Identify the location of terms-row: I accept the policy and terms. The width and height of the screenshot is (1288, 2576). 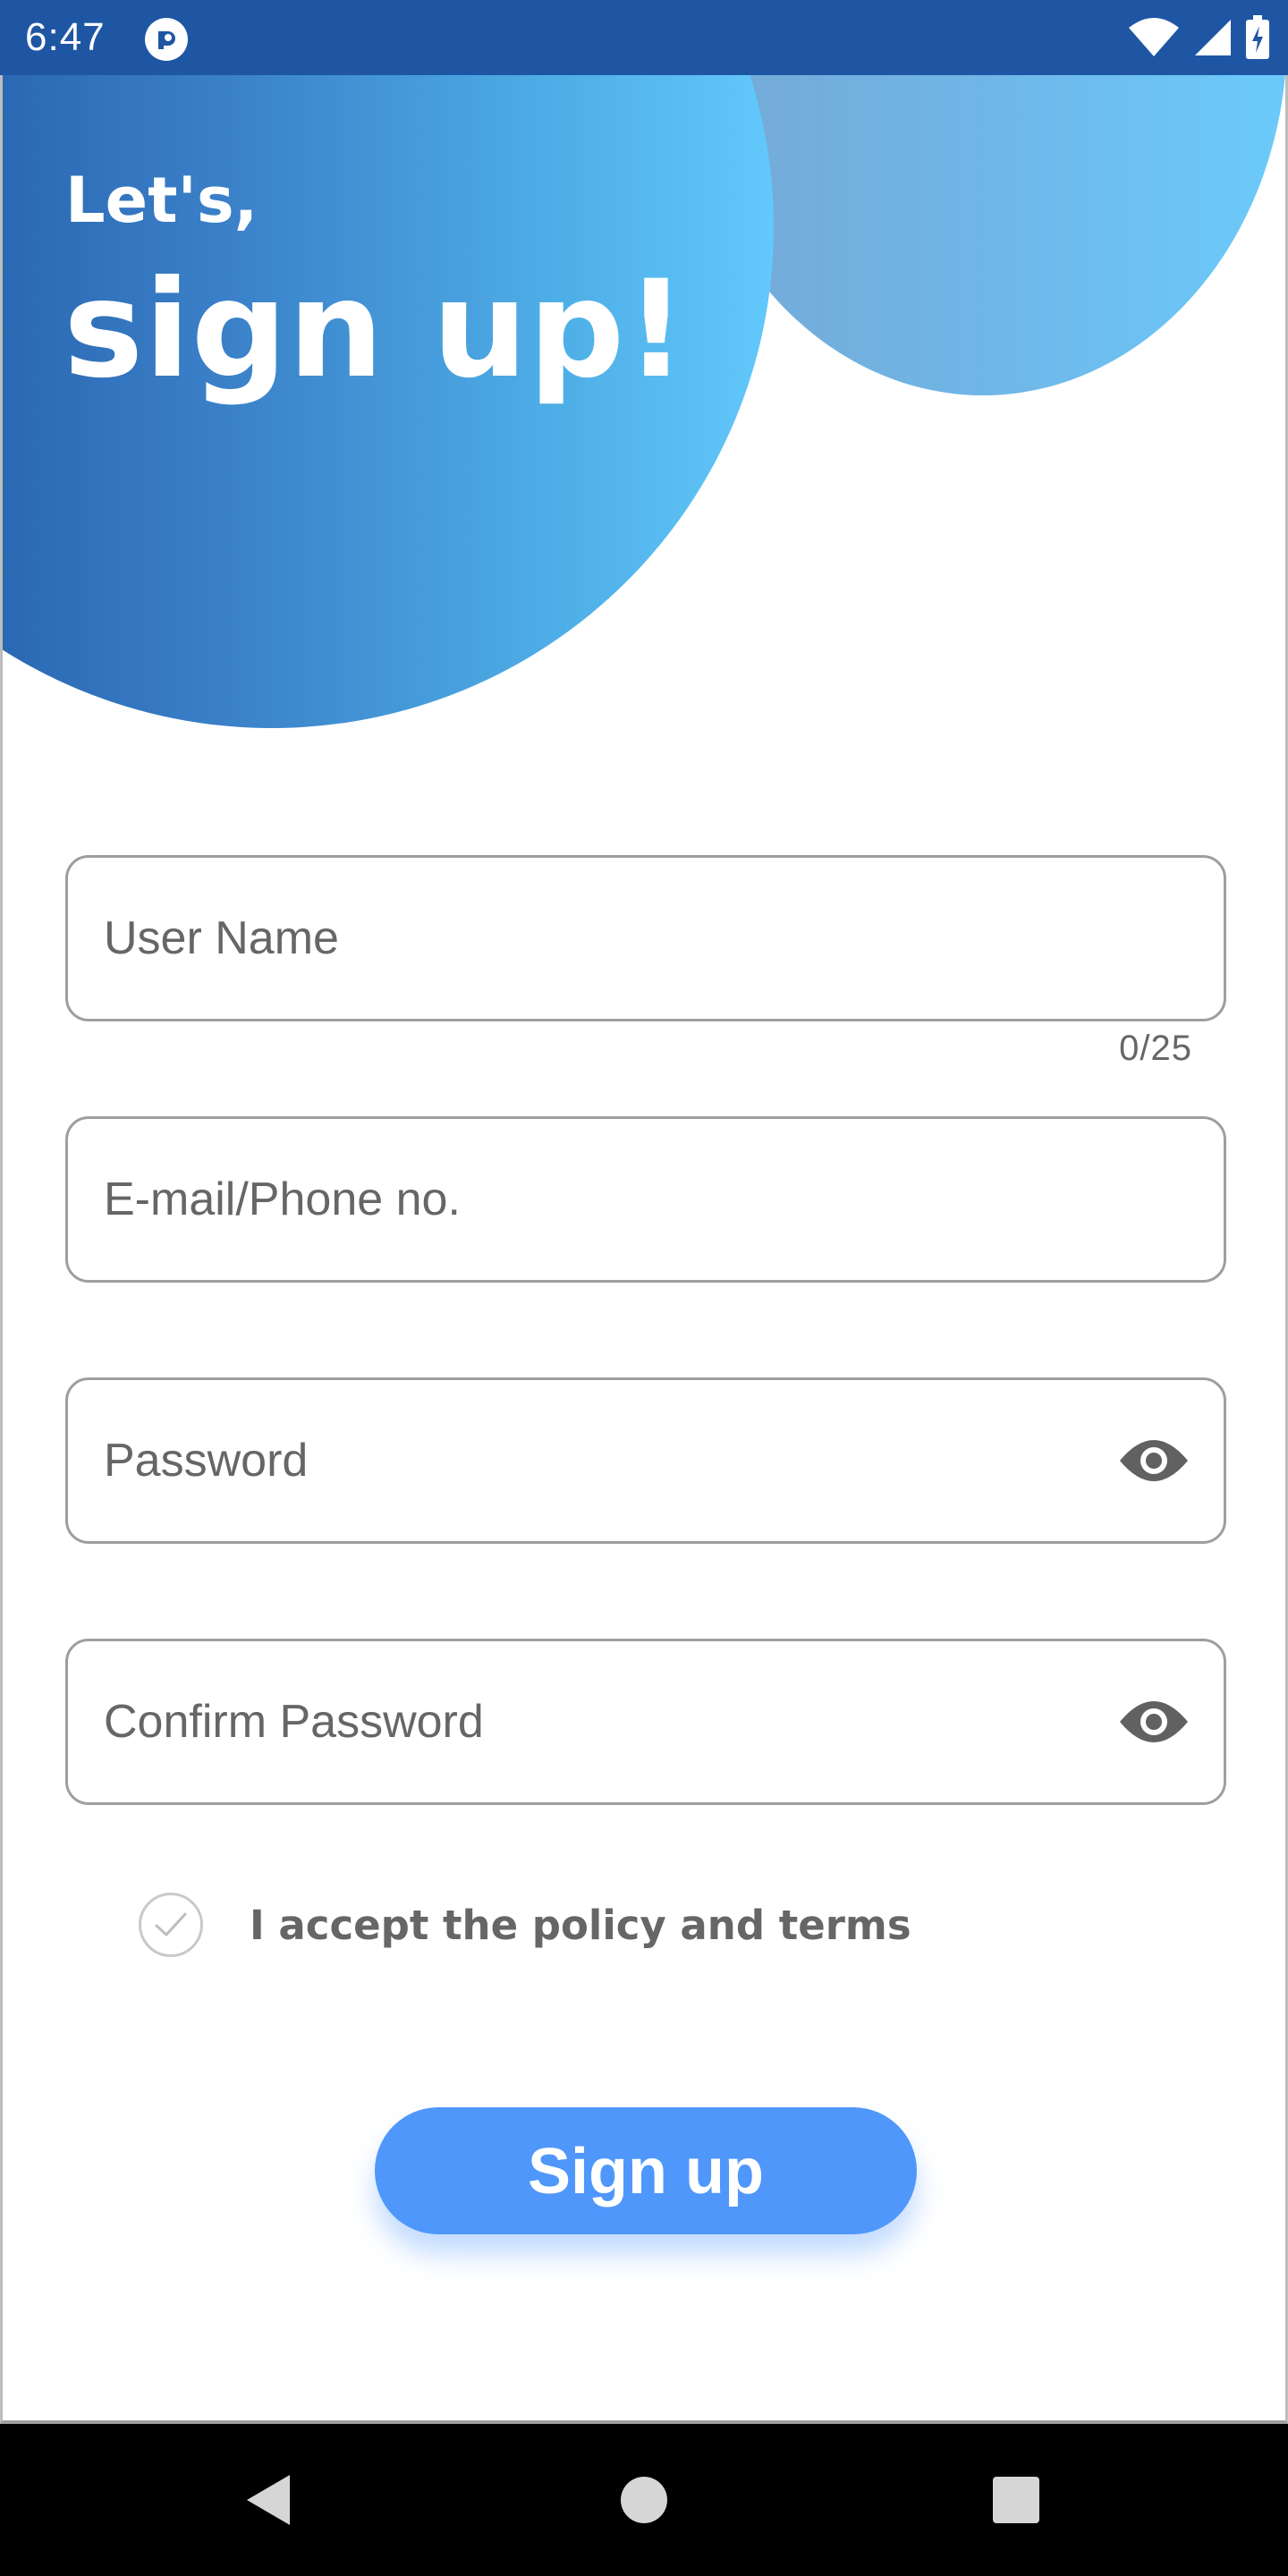
(525, 1925).